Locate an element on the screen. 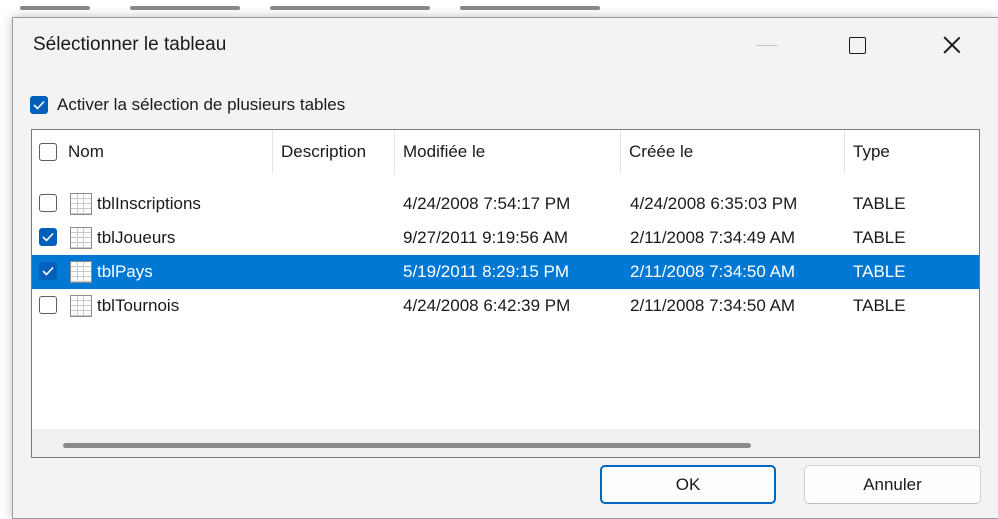  row-modified: 5/19/2011 8:29:15 PM is located at coordinates (486, 271).